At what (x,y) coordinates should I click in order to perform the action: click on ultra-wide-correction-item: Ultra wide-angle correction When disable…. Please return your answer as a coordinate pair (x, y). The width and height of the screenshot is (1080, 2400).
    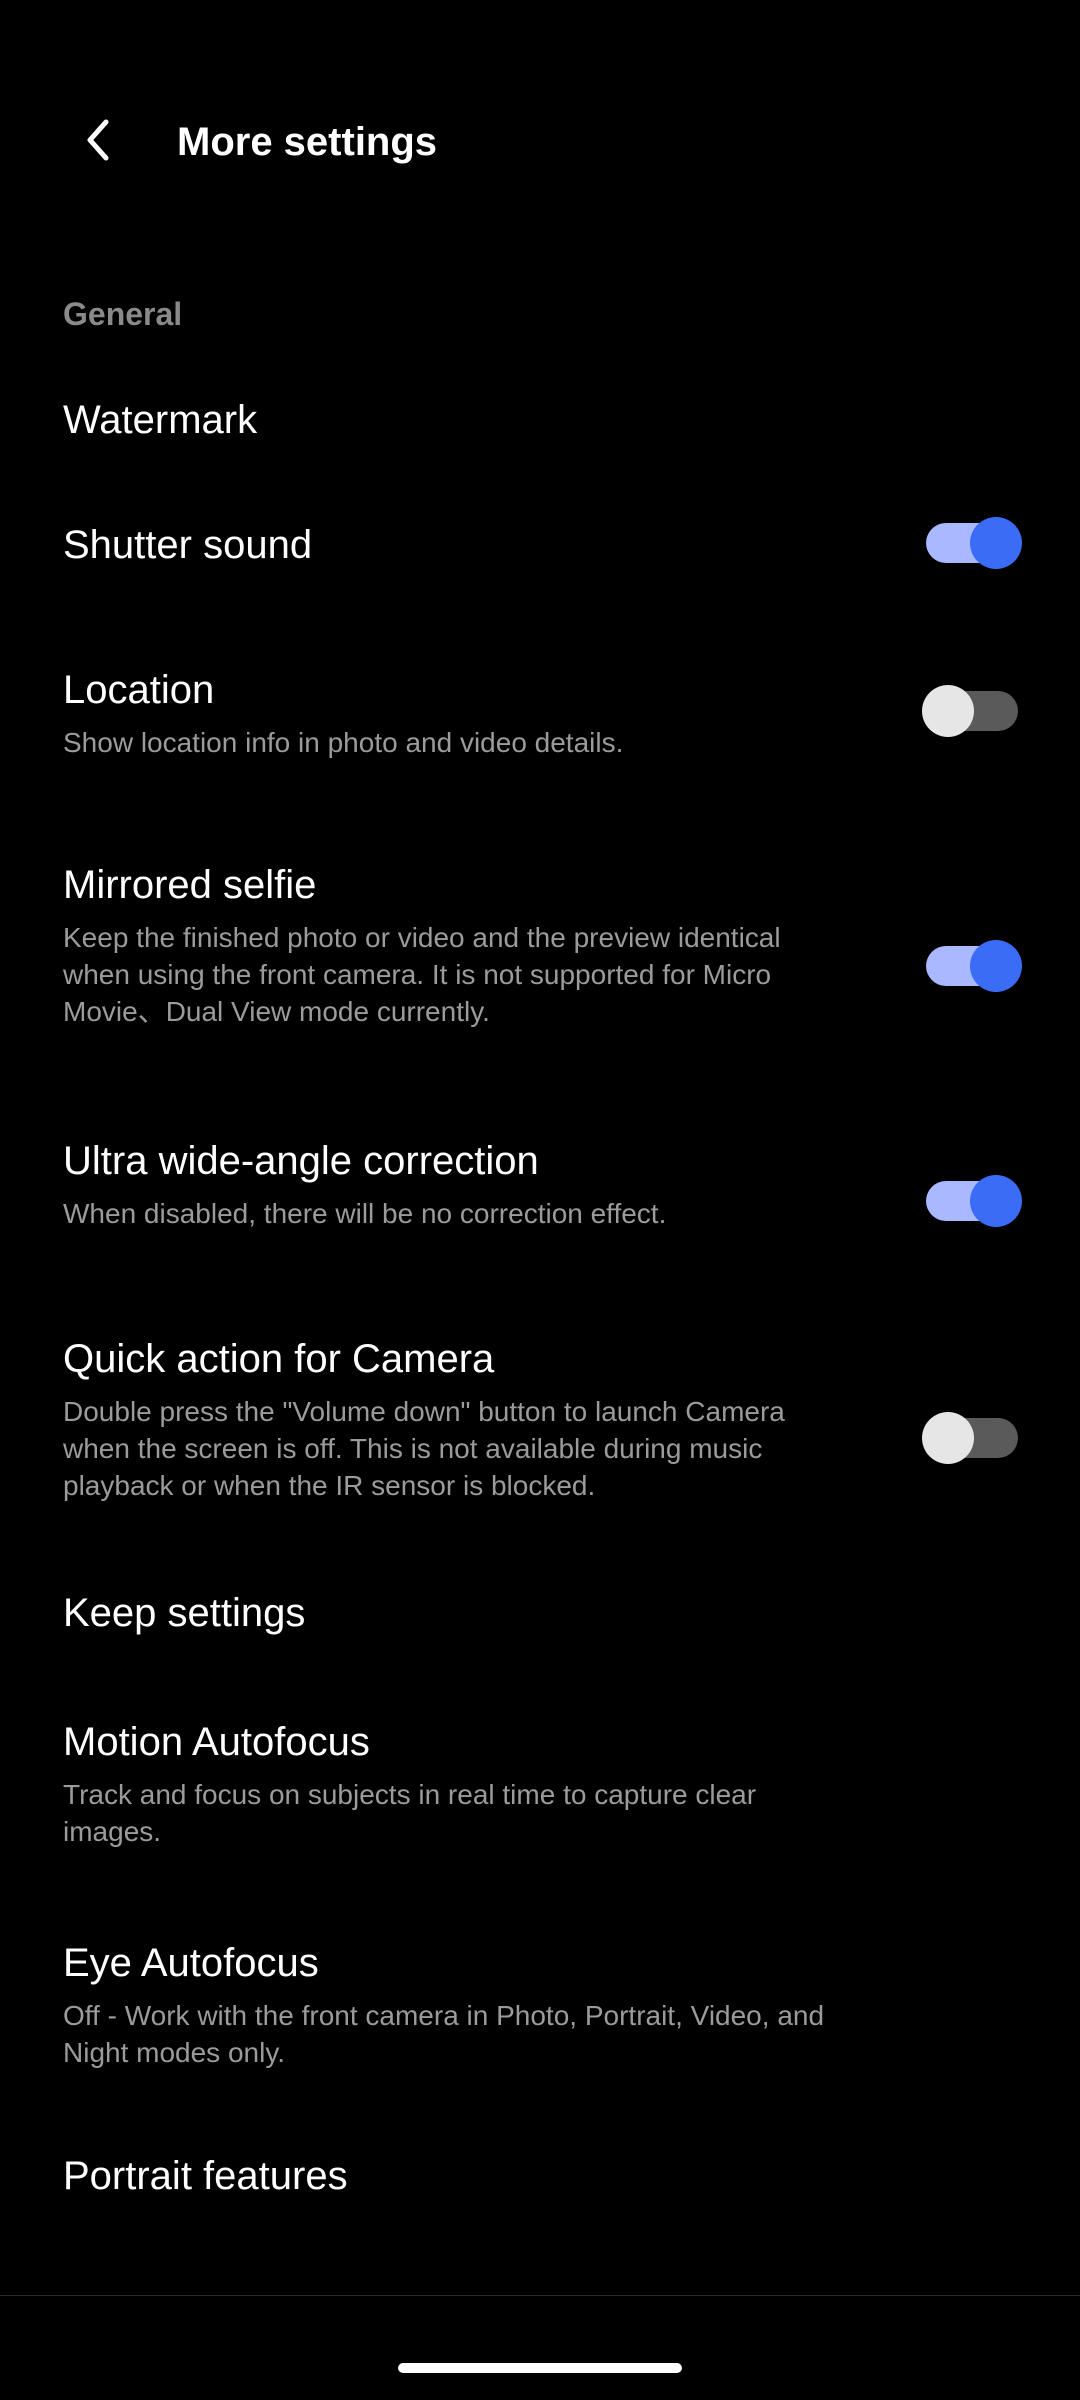
    Looking at the image, I should click on (540, 1186).